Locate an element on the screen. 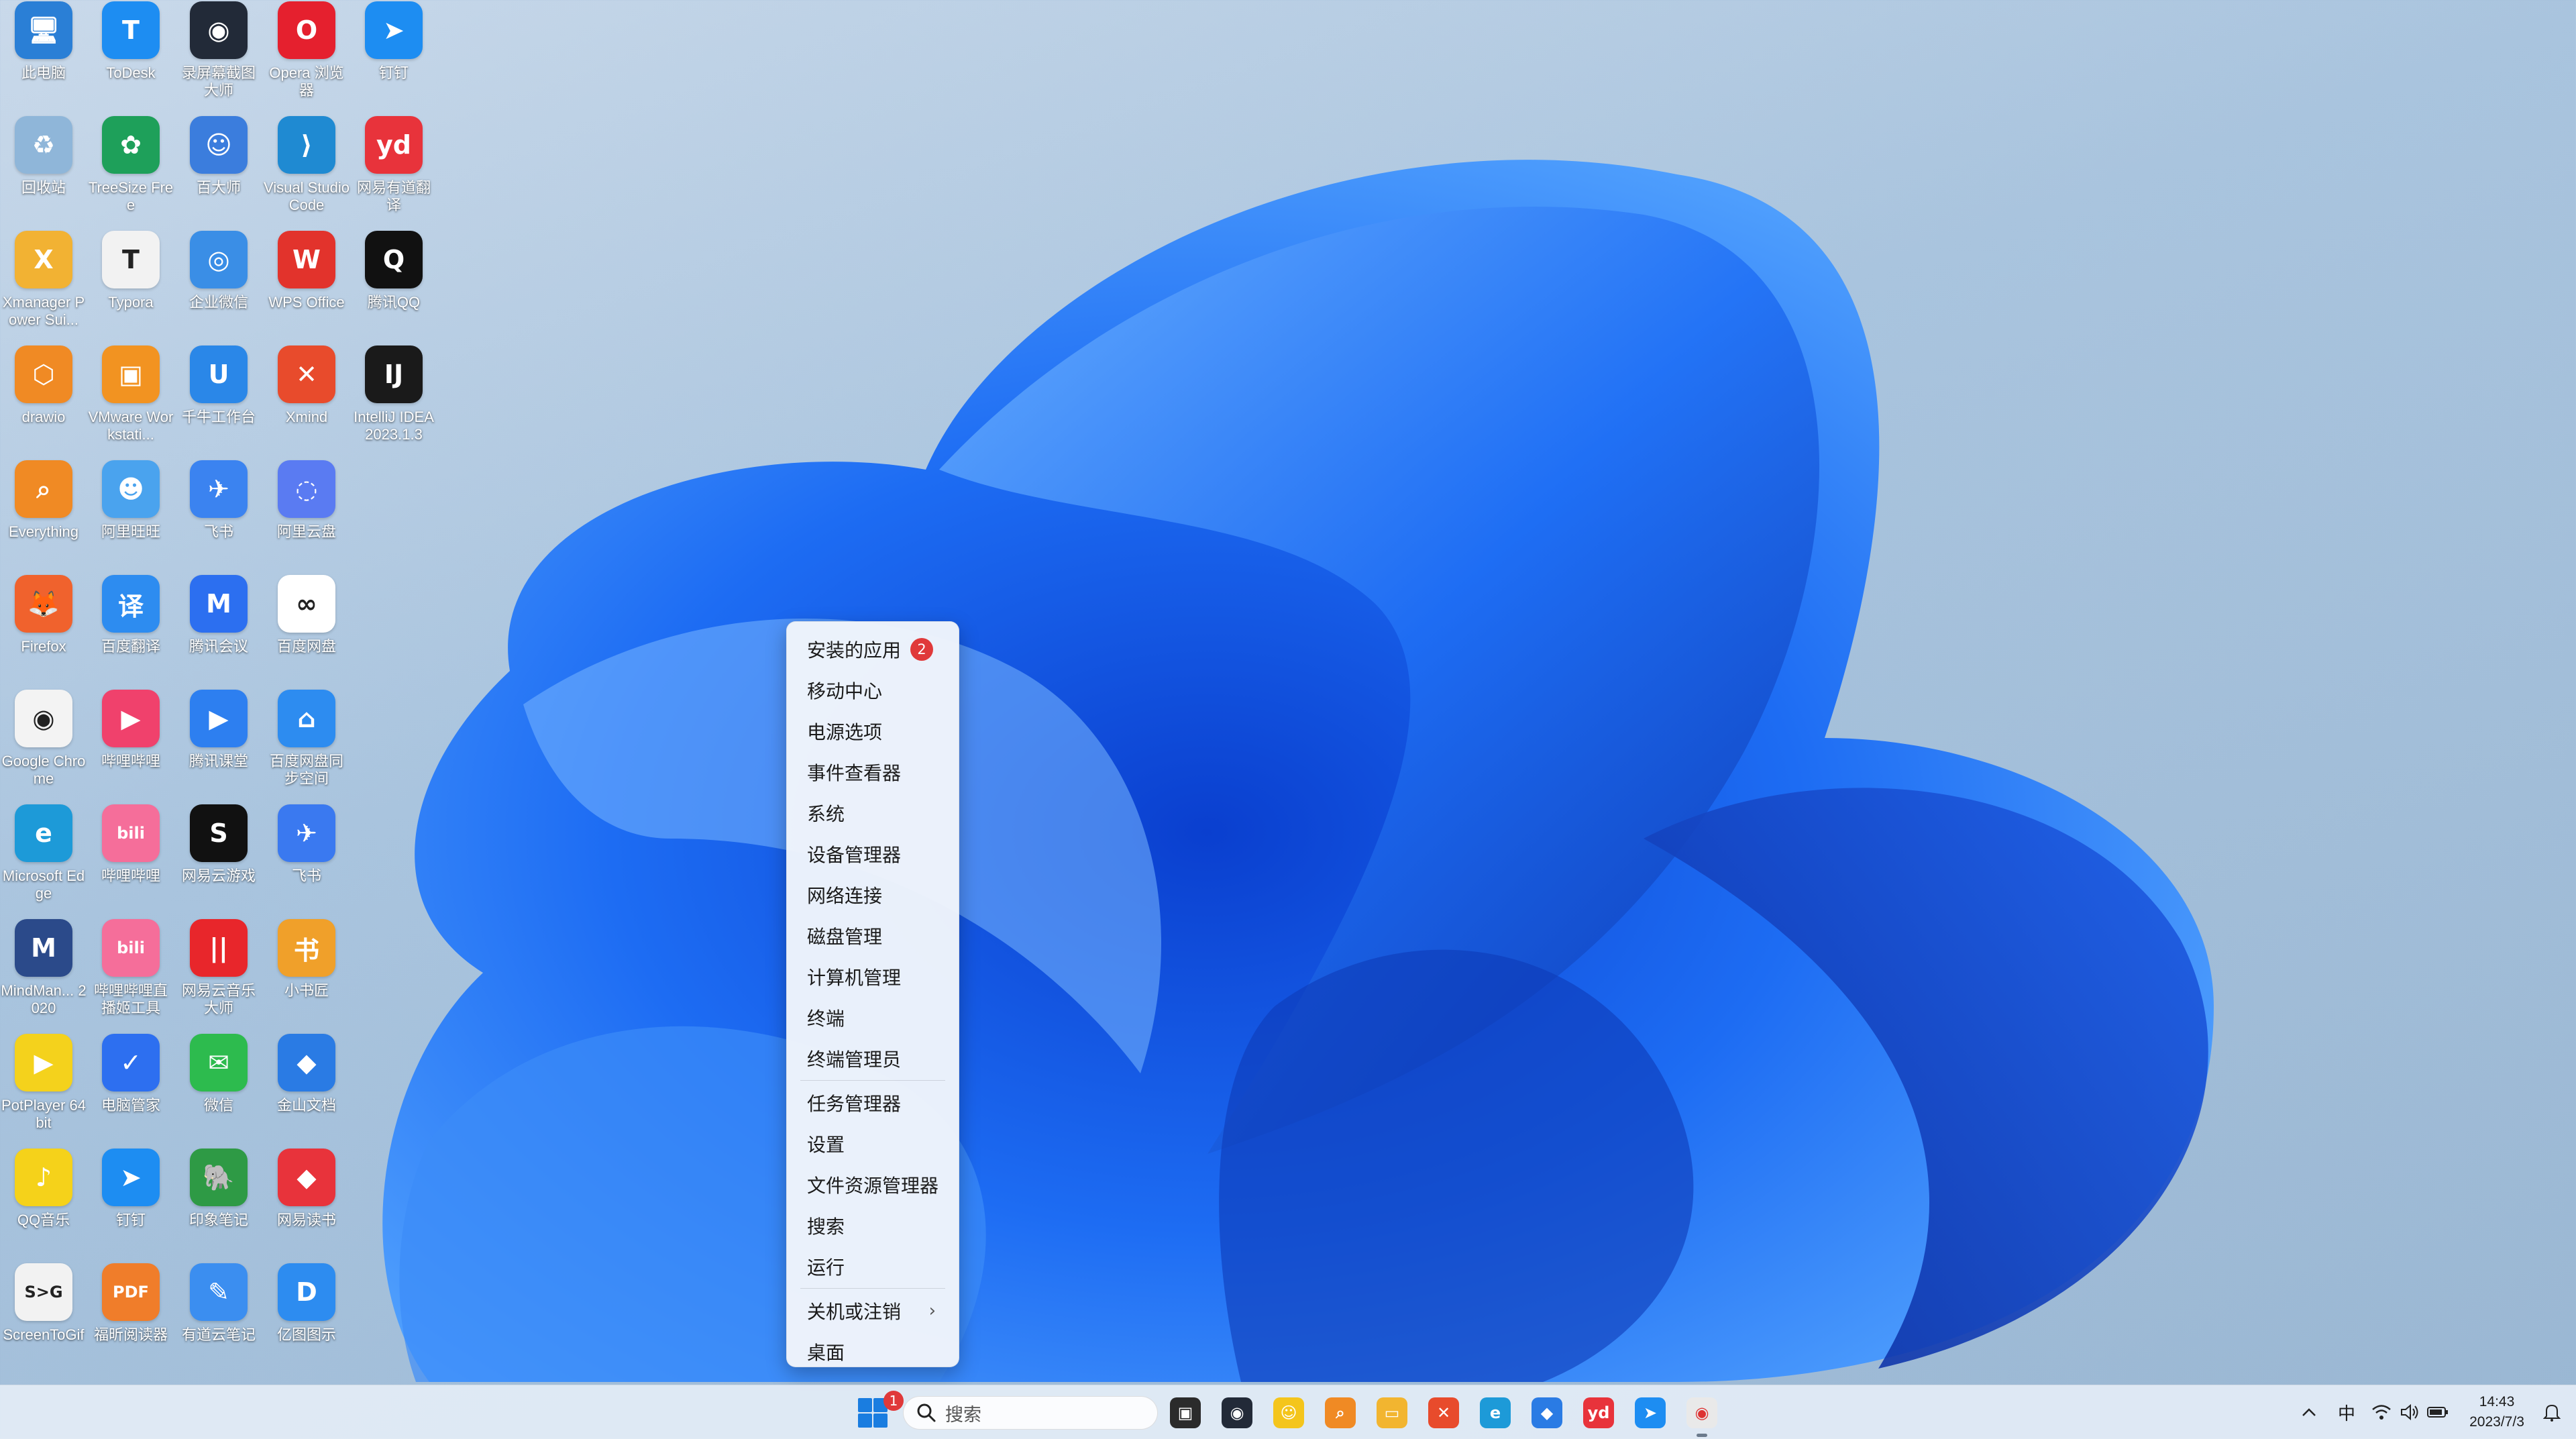  menu-item: 运行 is located at coordinates (873, 1266).